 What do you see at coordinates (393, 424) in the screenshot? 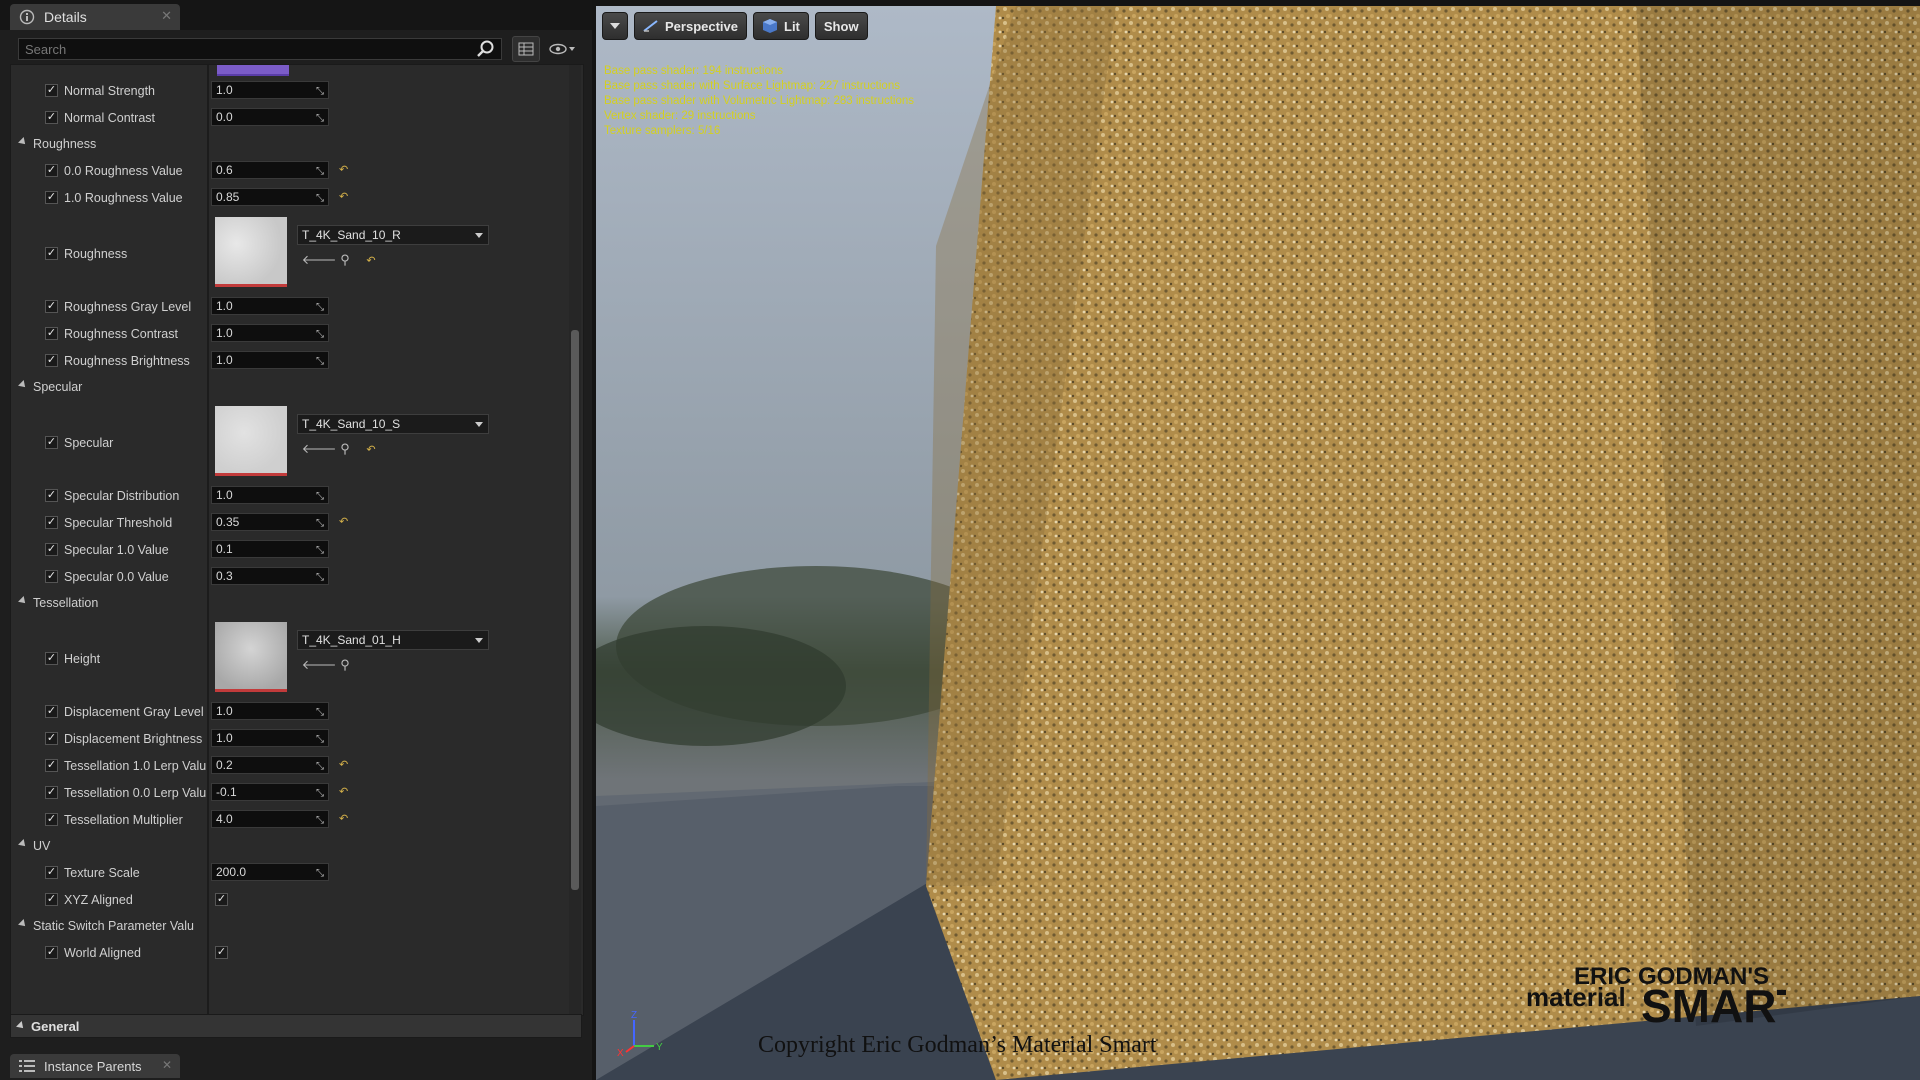
I see `texture-dropdown: T_4K_Sand_10_S` at bounding box center [393, 424].